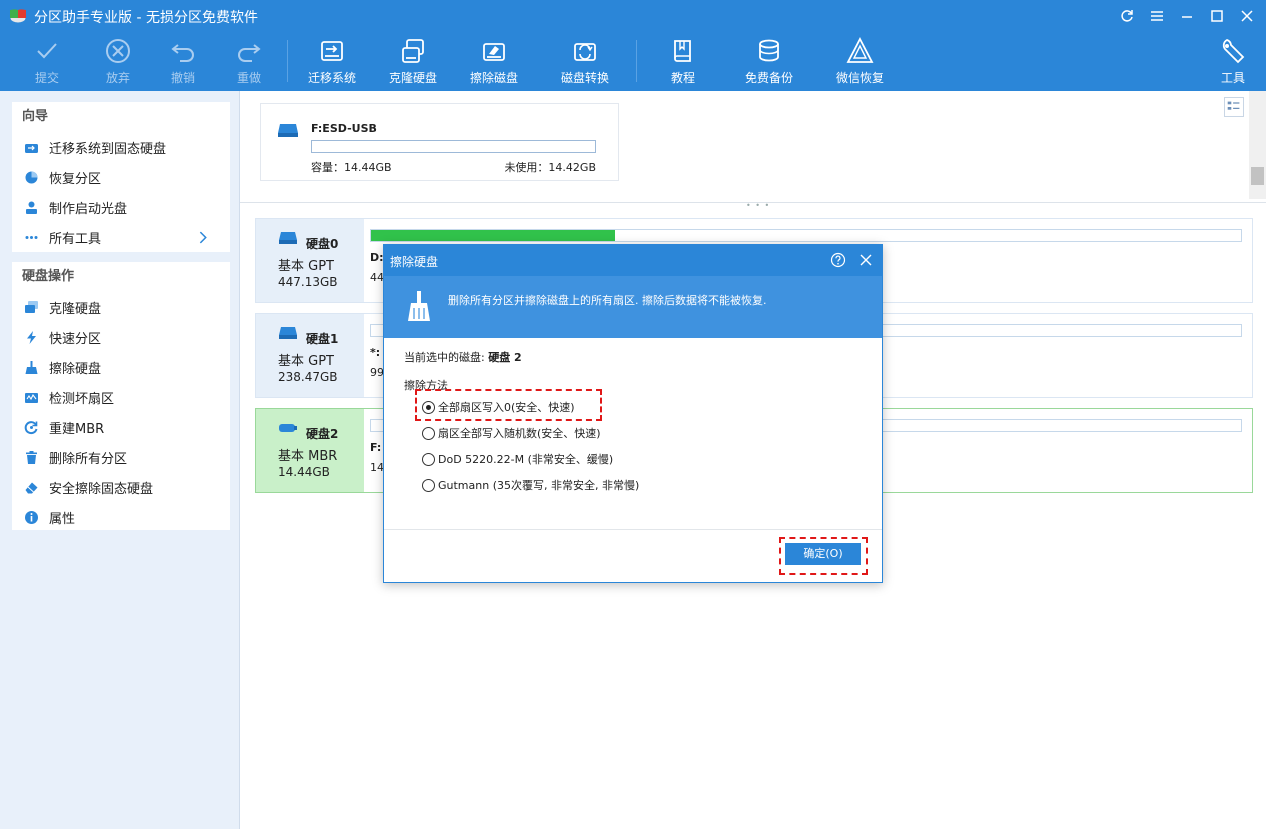  Describe the element at coordinates (121, 517) in the screenshot. I see `sidebar-item-properties: 属性` at that location.